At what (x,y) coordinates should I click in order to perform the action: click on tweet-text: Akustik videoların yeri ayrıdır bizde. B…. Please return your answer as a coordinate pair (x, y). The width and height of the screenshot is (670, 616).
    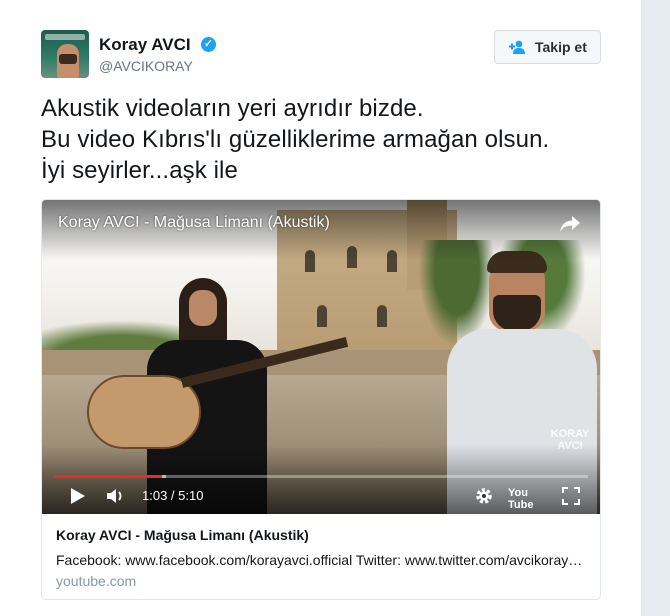
    Looking at the image, I should click on (295, 139).